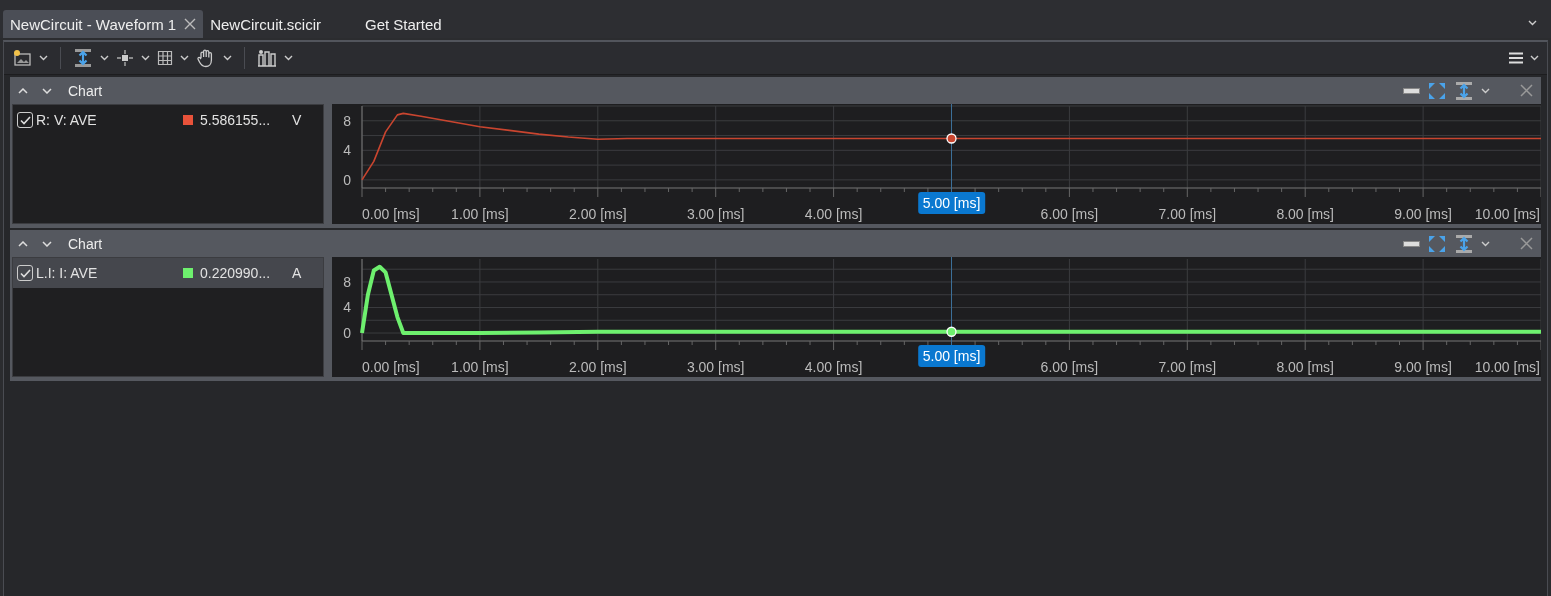 The width and height of the screenshot is (1551, 596). What do you see at coordinates (67, 120) in the screenshot?
I see `series-name: R: V: AVE` at bounding box center [67, 120].